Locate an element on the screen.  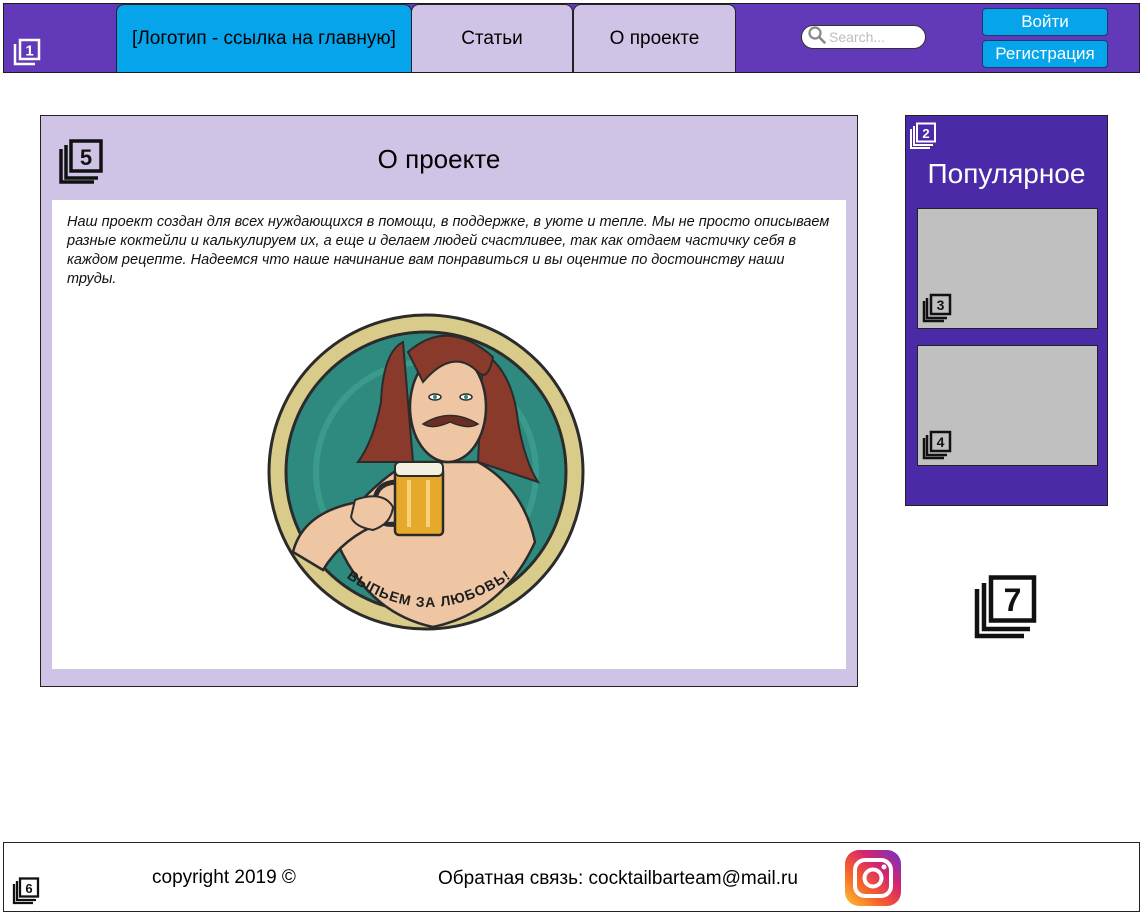
placeholder-6-icon: 6 is located at coordinates (26, 891).